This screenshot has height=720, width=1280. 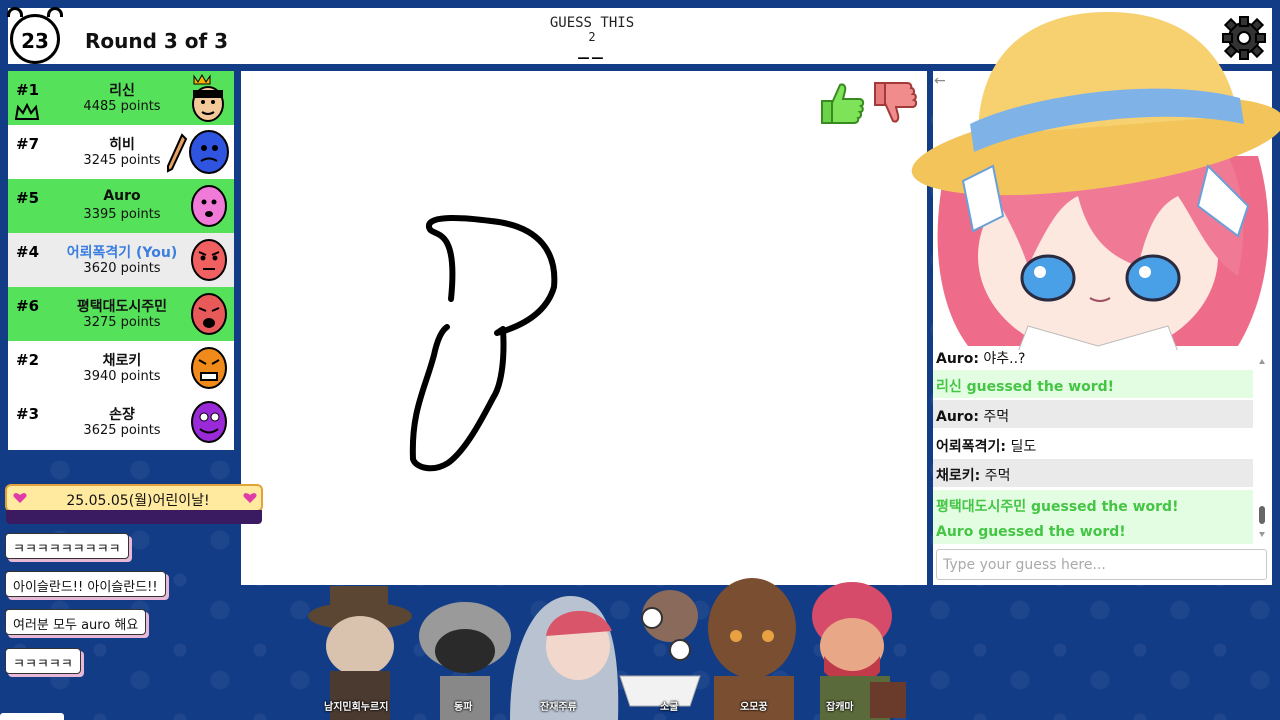 What do you see at coordinates (1031, 532) in the screenshot?
I see `chat-text: Auro guessed the word!` at bounding box center [1031, 532].